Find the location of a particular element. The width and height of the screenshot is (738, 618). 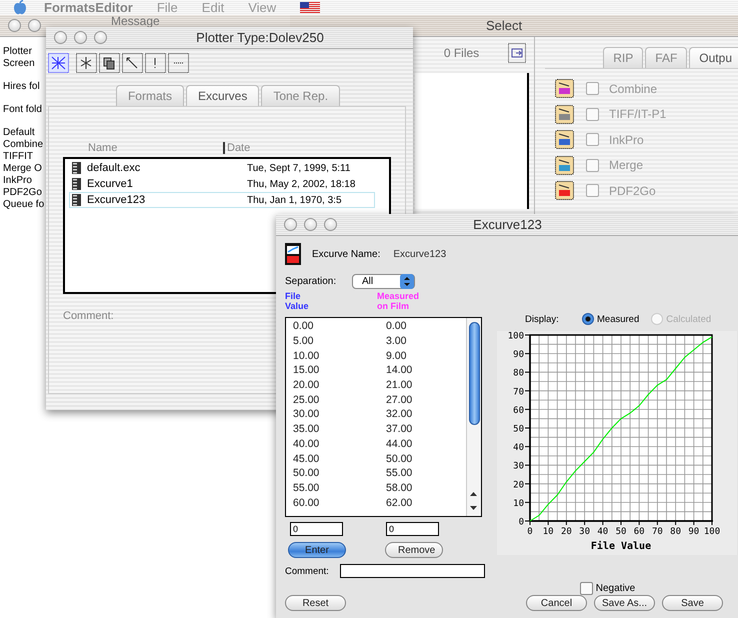

flag-icon is located at coordinates (310, 8).